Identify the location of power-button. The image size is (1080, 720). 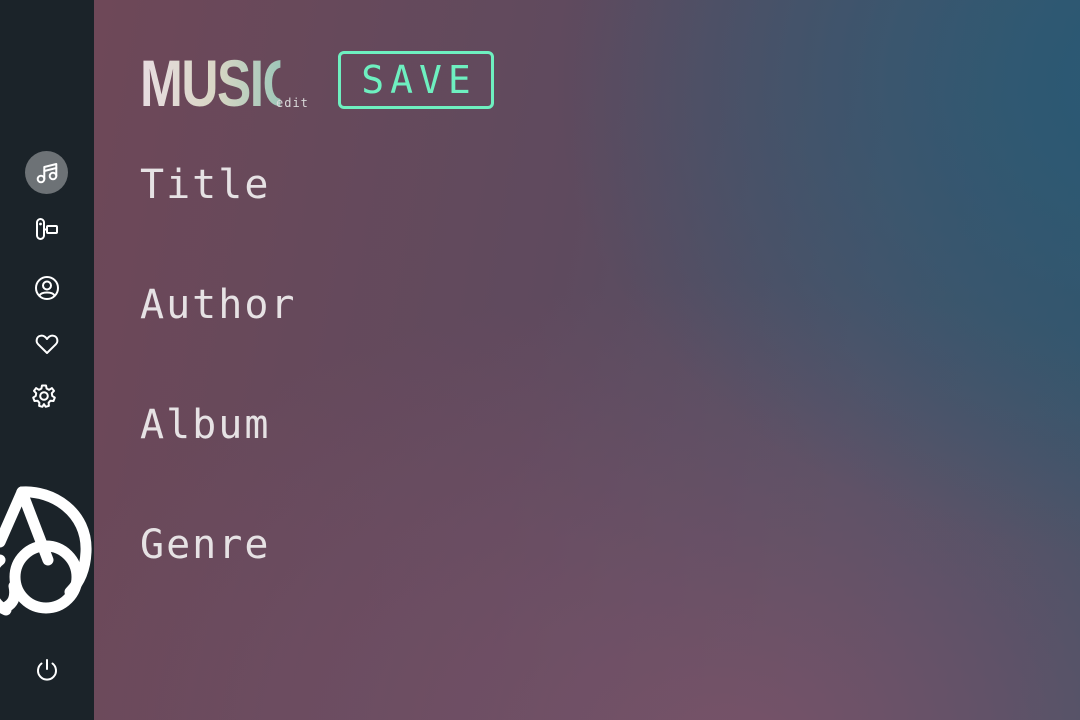
(46, 669).